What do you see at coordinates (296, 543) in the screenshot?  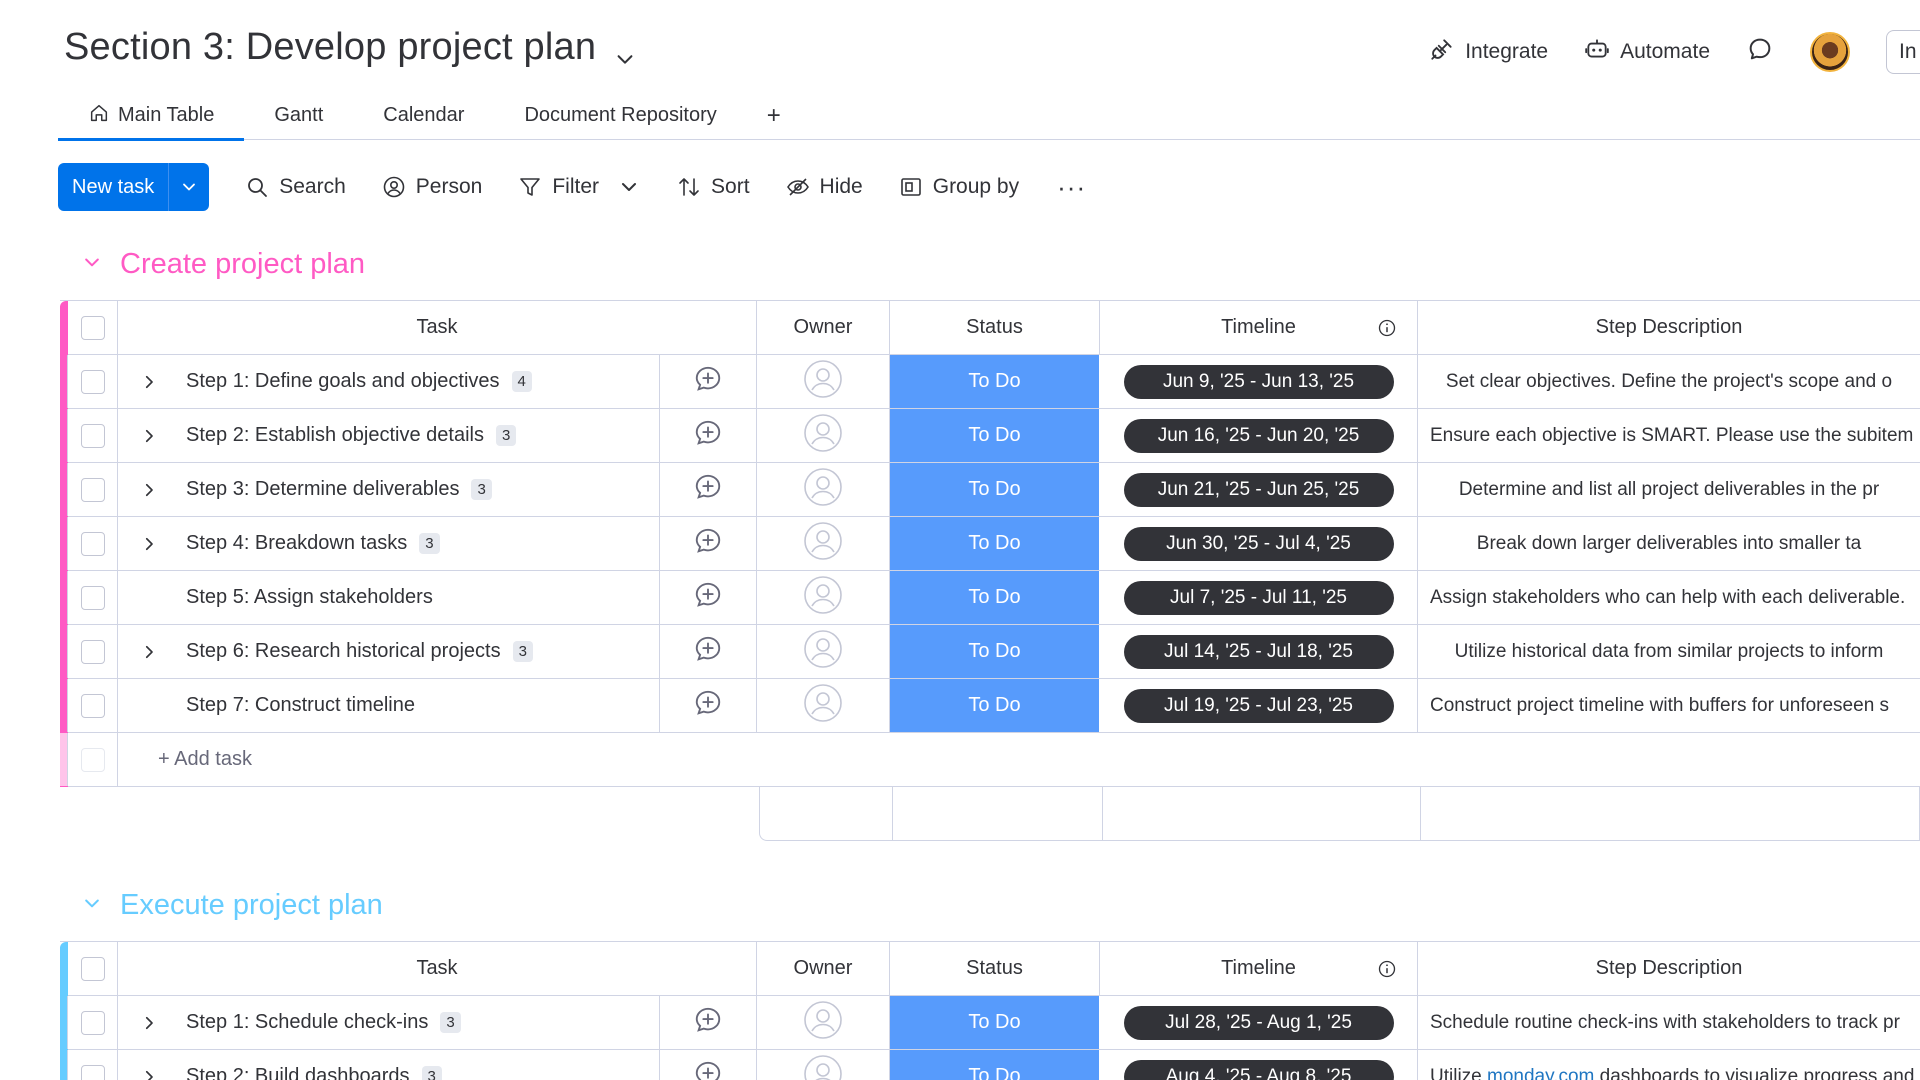 I see `task-name: Step 4: Breakdown tasks` at bounding box center [296, 543].